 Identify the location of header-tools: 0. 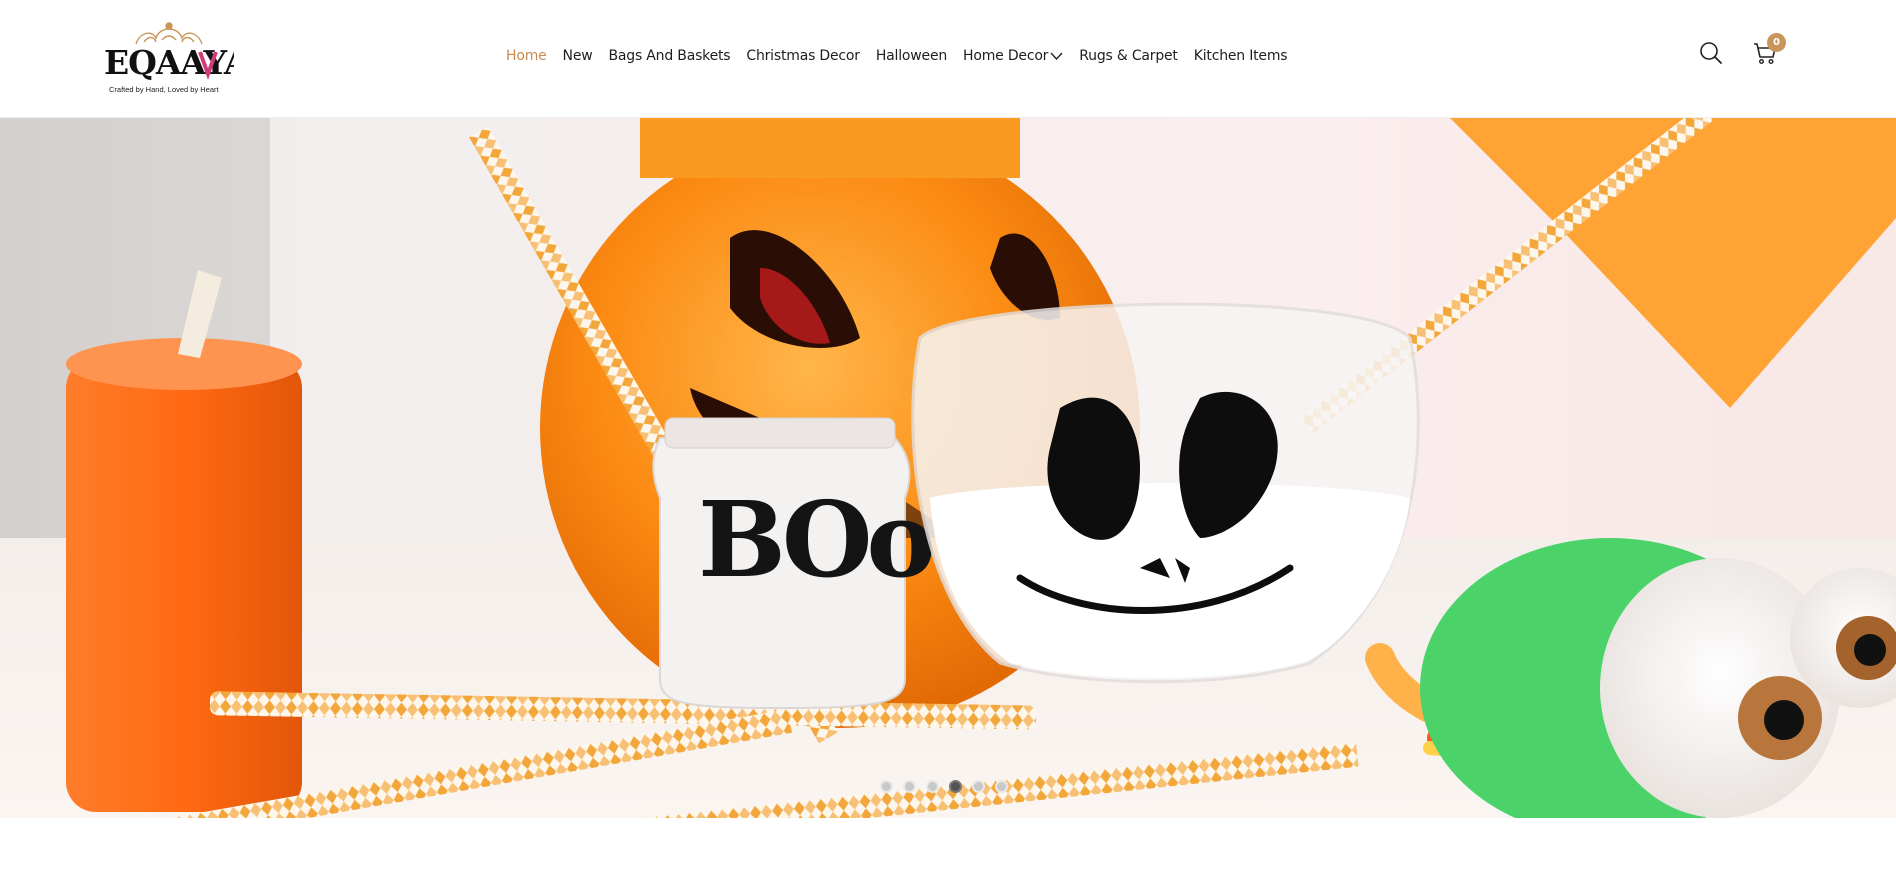
(1742, 49).